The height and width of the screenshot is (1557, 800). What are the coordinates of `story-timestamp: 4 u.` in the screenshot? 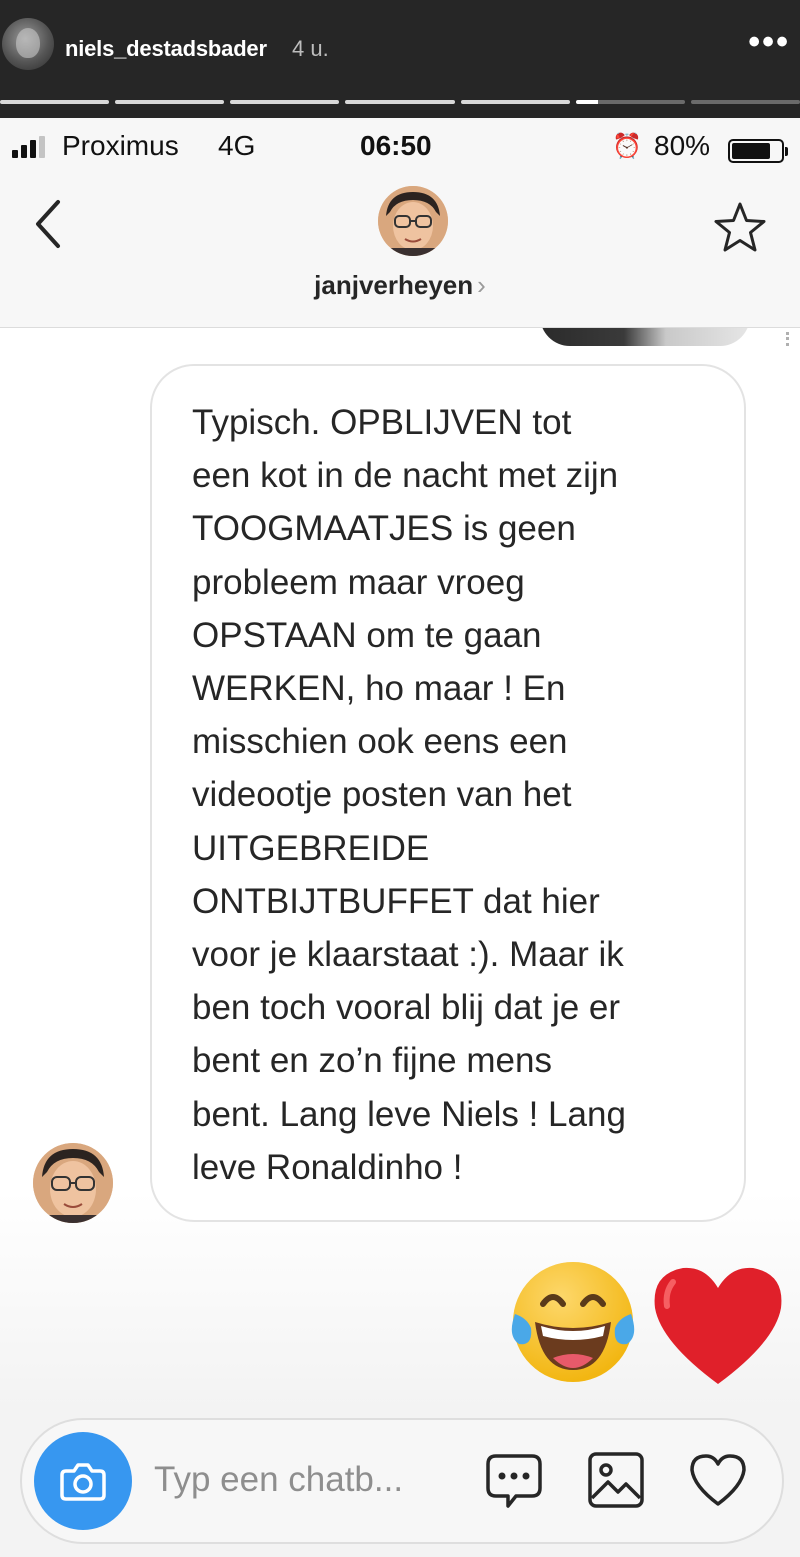 It's located at (310, 48).